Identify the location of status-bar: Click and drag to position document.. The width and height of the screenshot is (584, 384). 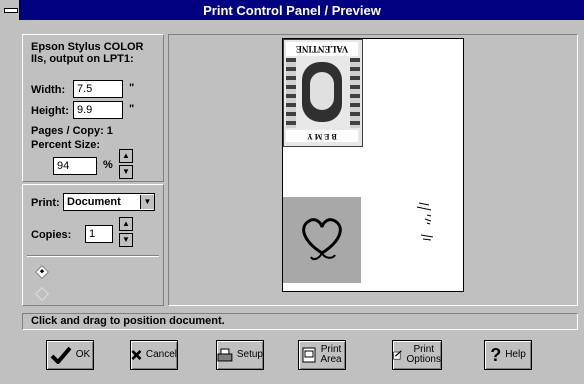
(300, 321).